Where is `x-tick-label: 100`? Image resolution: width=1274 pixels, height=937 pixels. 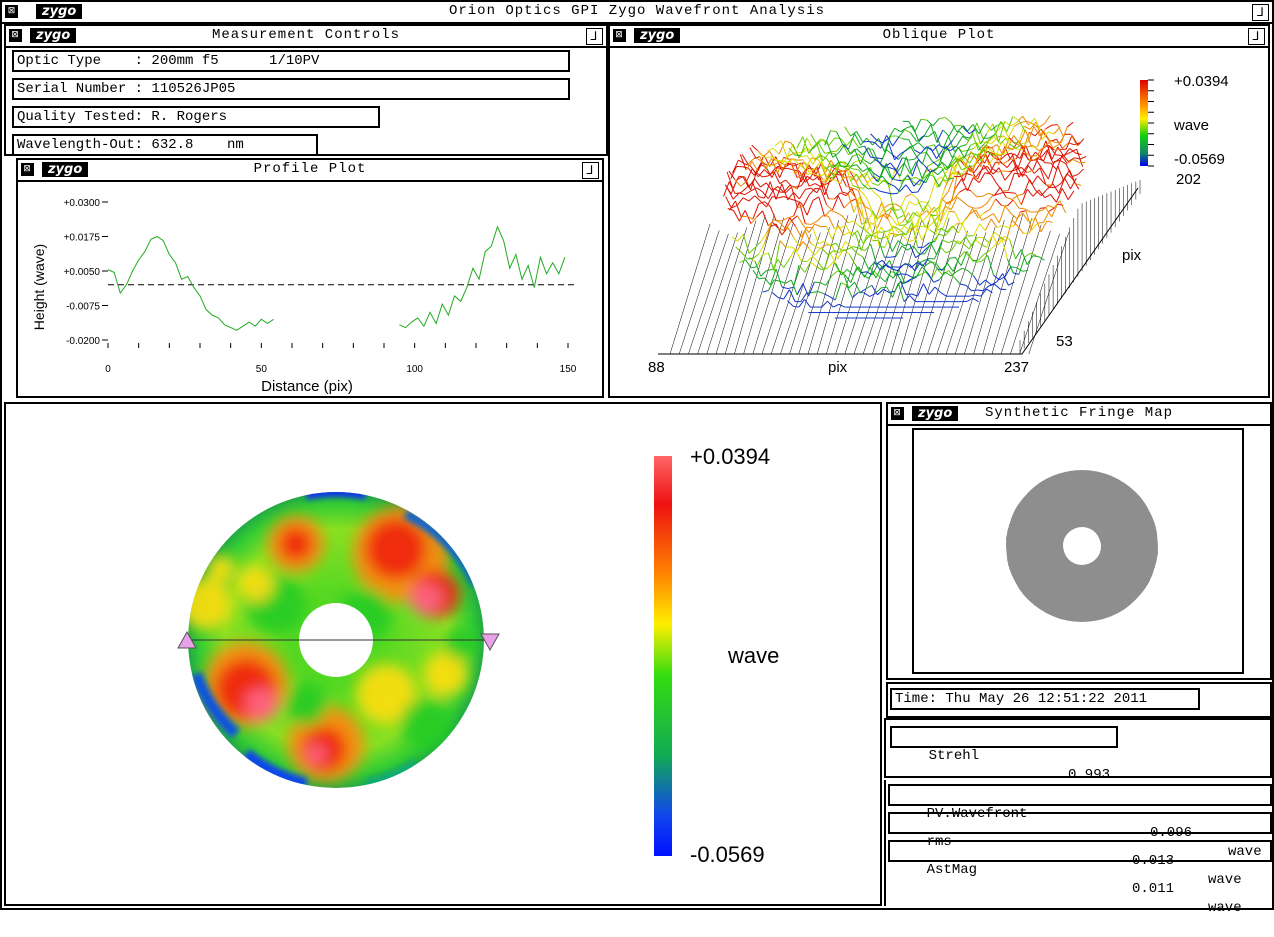 x-tick-label: 100 is located at coordinates (414, 369).